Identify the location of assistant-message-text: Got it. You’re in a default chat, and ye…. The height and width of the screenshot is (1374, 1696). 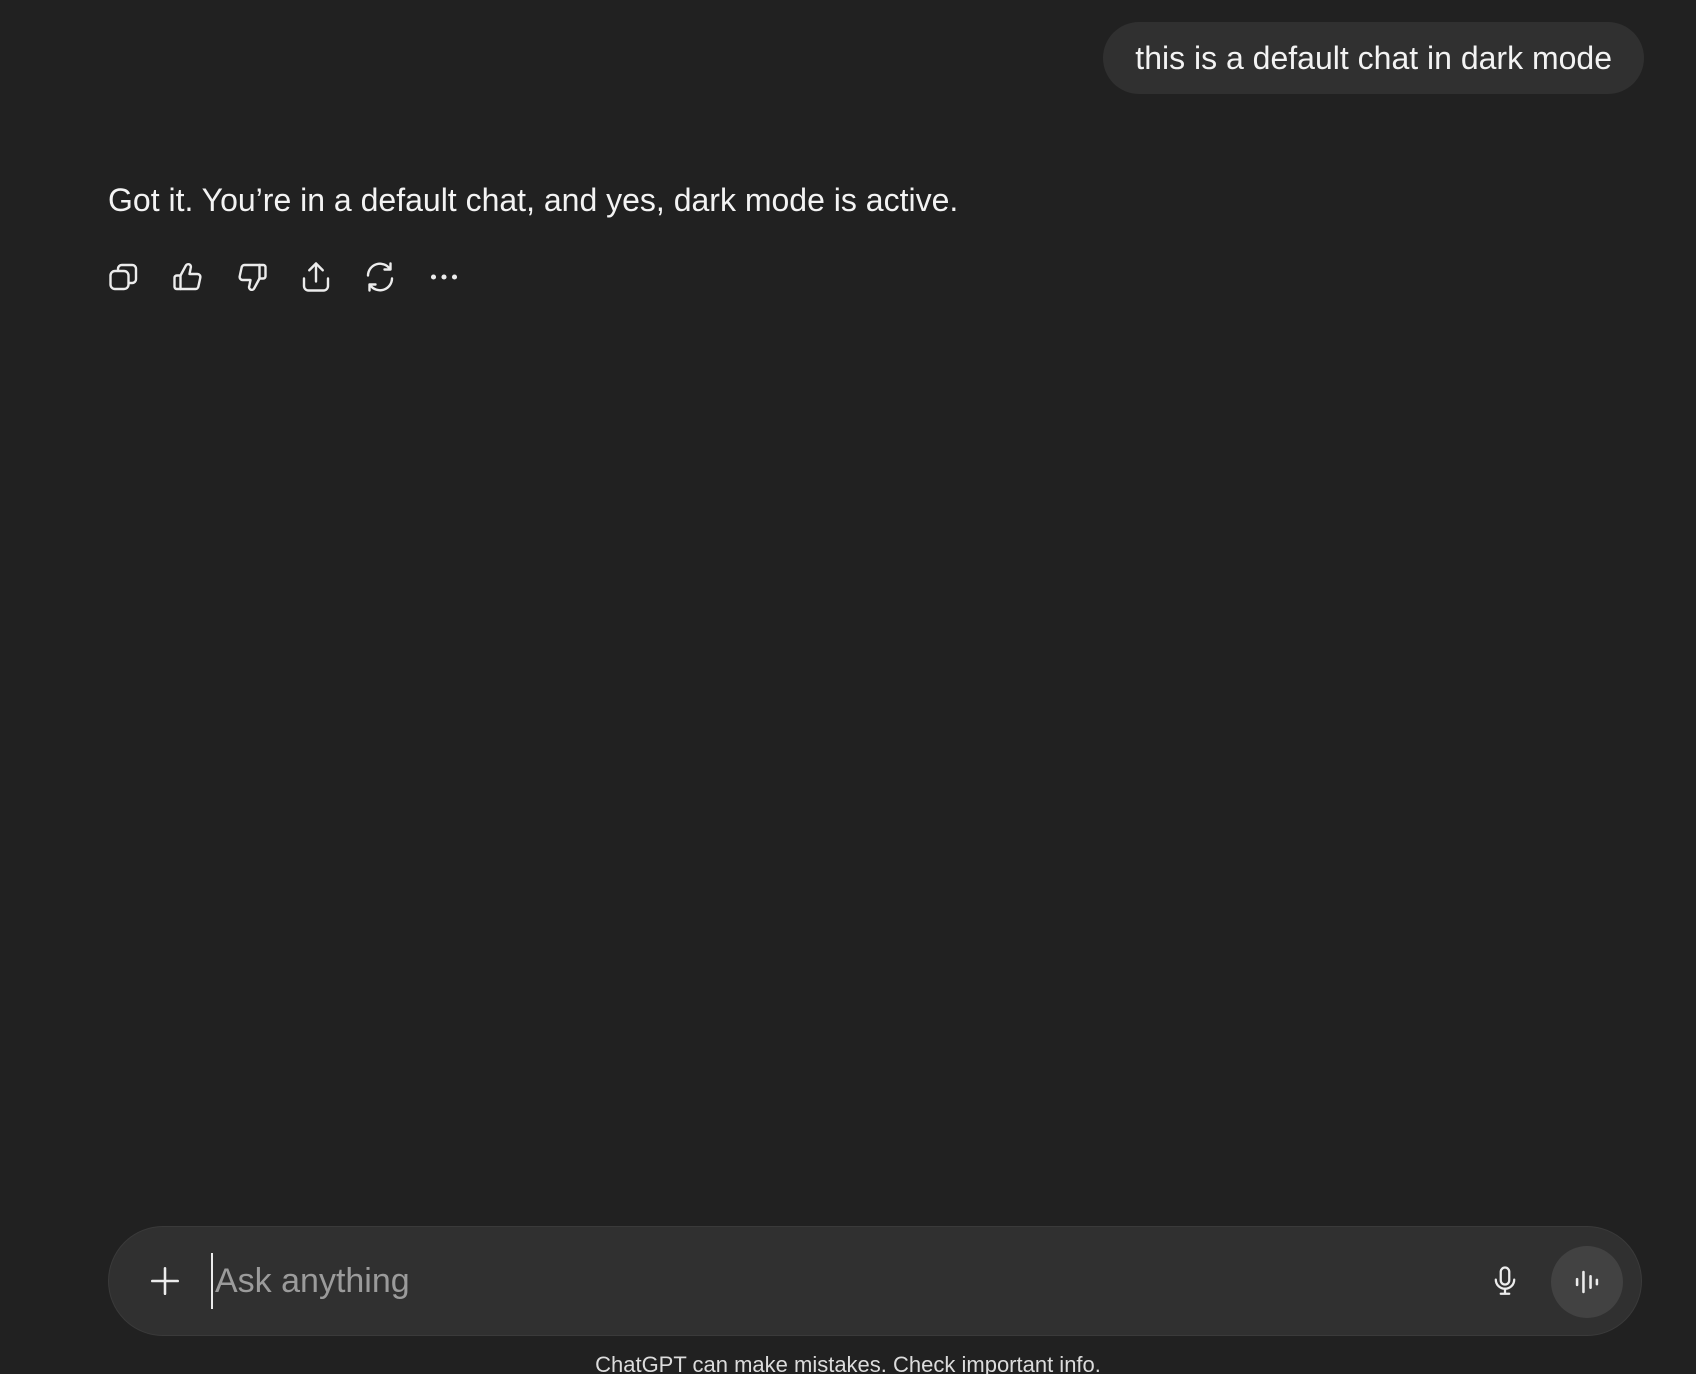
(533, 200).